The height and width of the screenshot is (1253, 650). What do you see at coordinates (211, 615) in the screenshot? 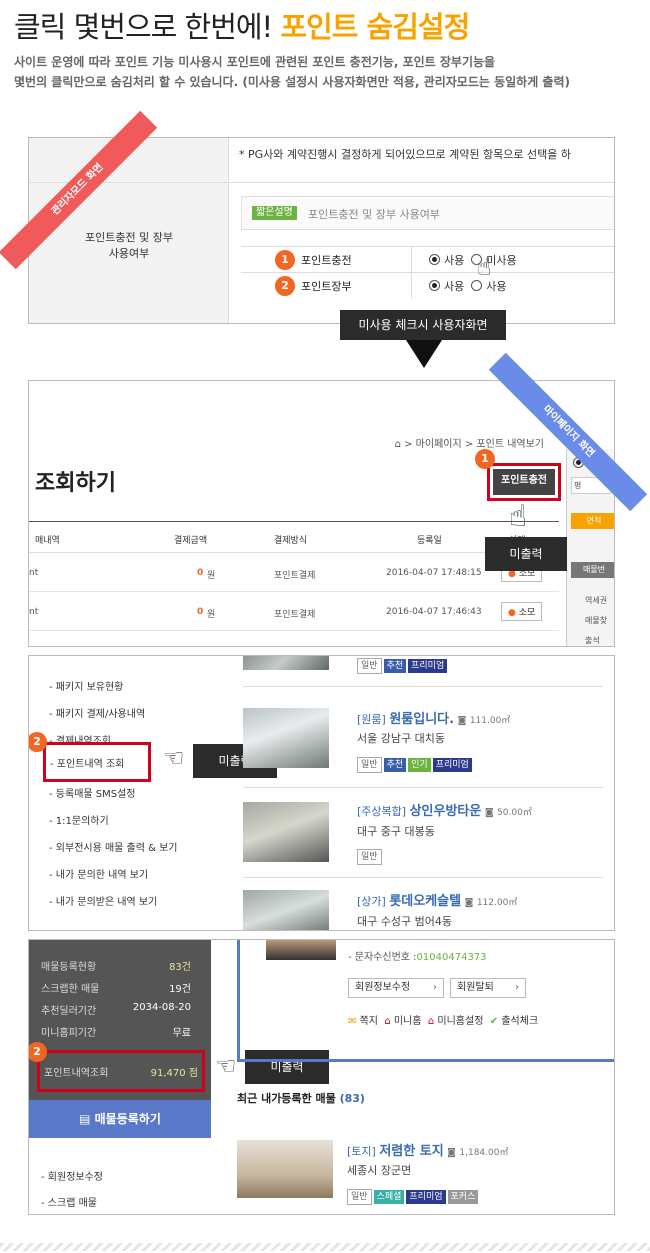
I see `row-unit: 원` at bounding box center [211, 615].